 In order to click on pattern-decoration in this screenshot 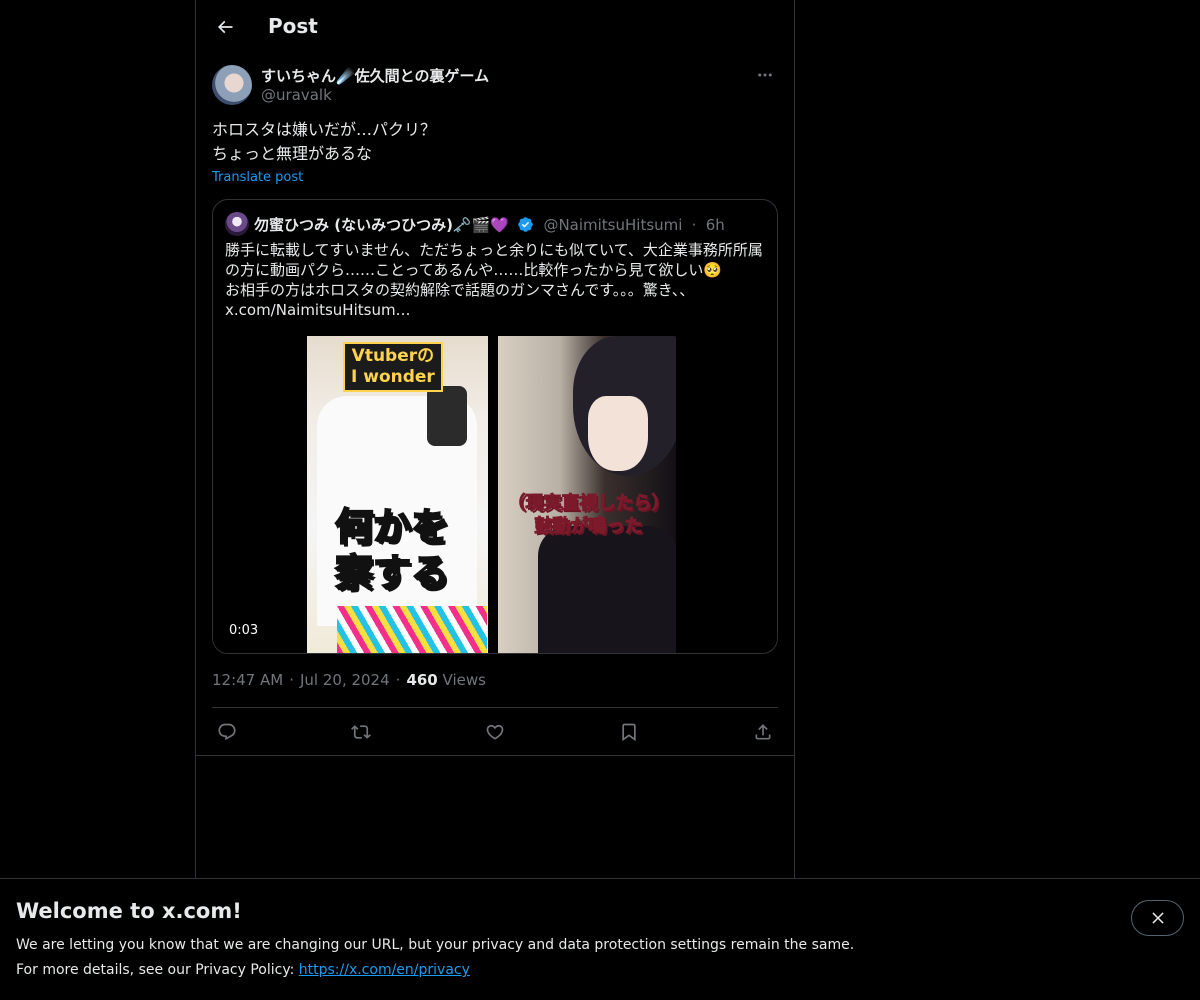, I will do `click(412, 629)`.